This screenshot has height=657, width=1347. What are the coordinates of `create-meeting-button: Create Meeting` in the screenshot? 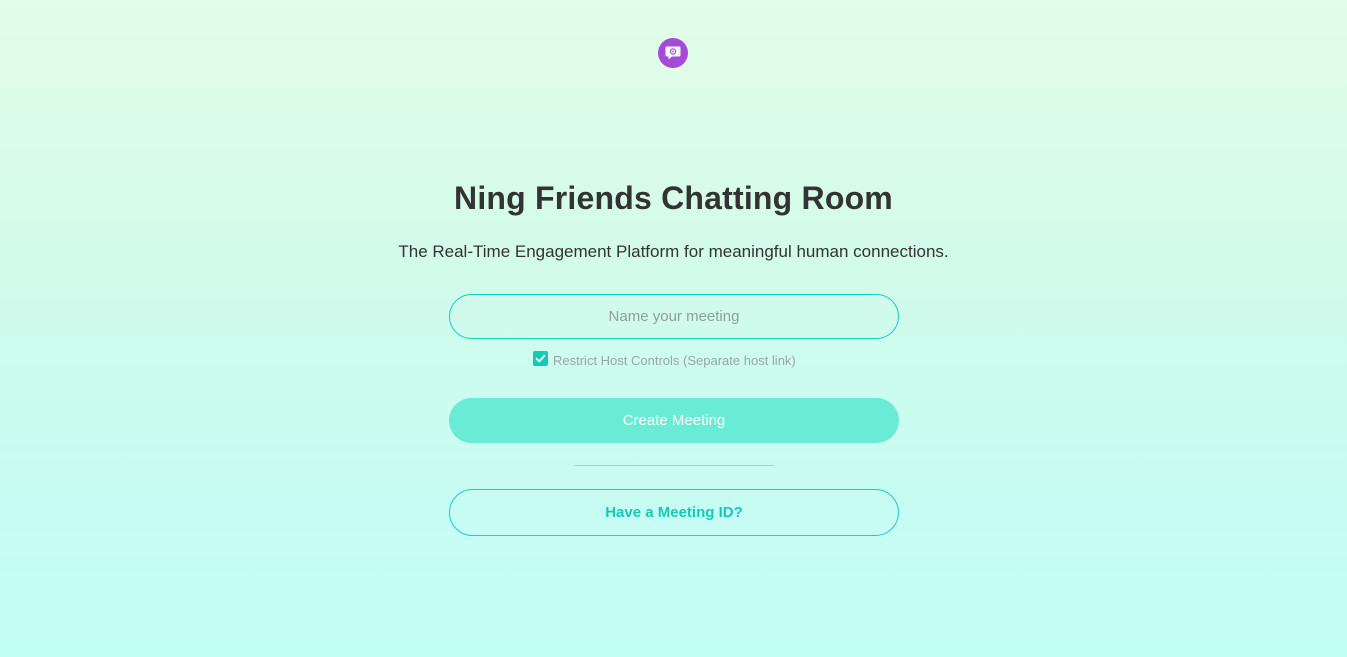 It's located at (674, 420).